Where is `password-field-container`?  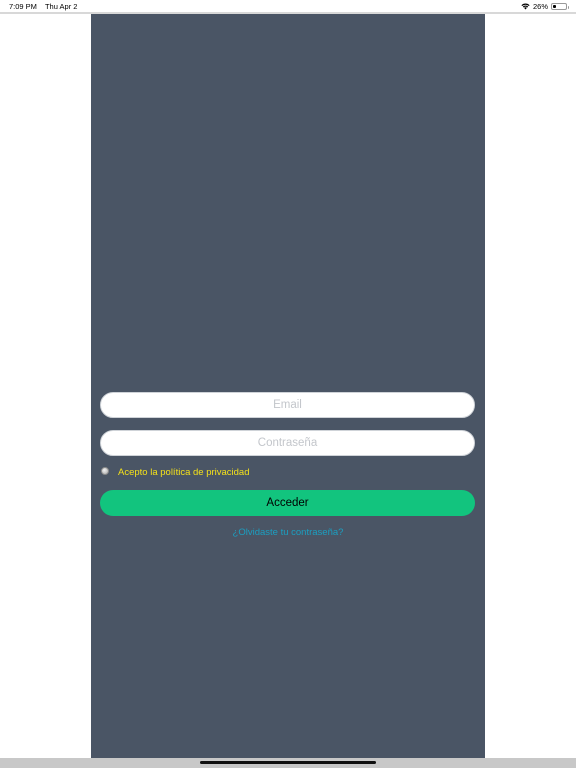 password-field-container is located at coordinates (287, 443).